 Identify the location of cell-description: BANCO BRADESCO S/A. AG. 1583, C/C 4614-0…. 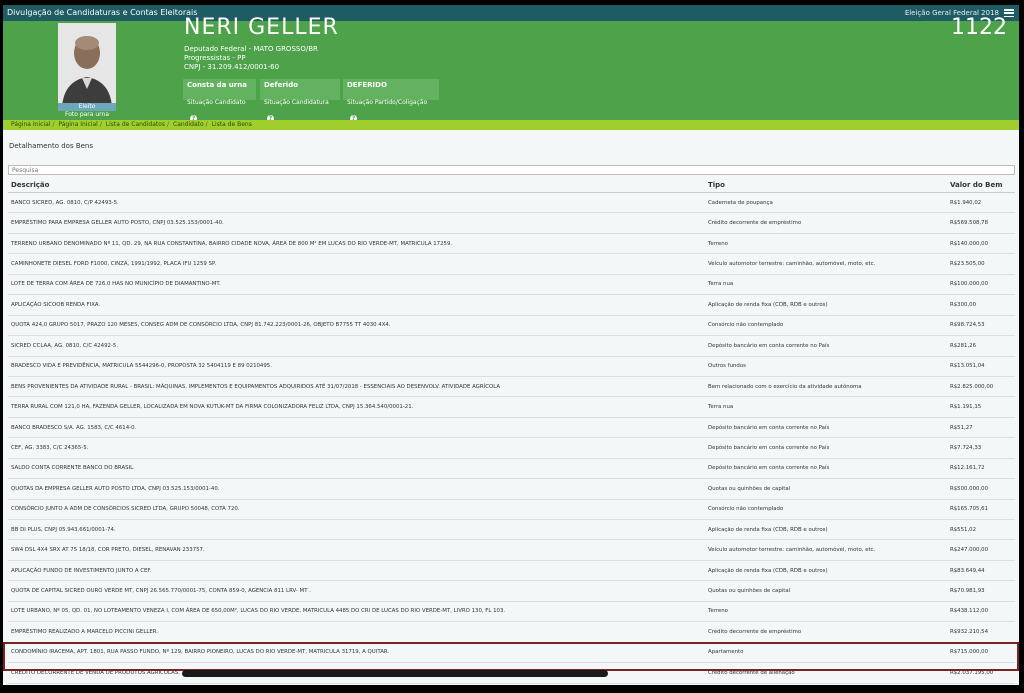
(356, 428).